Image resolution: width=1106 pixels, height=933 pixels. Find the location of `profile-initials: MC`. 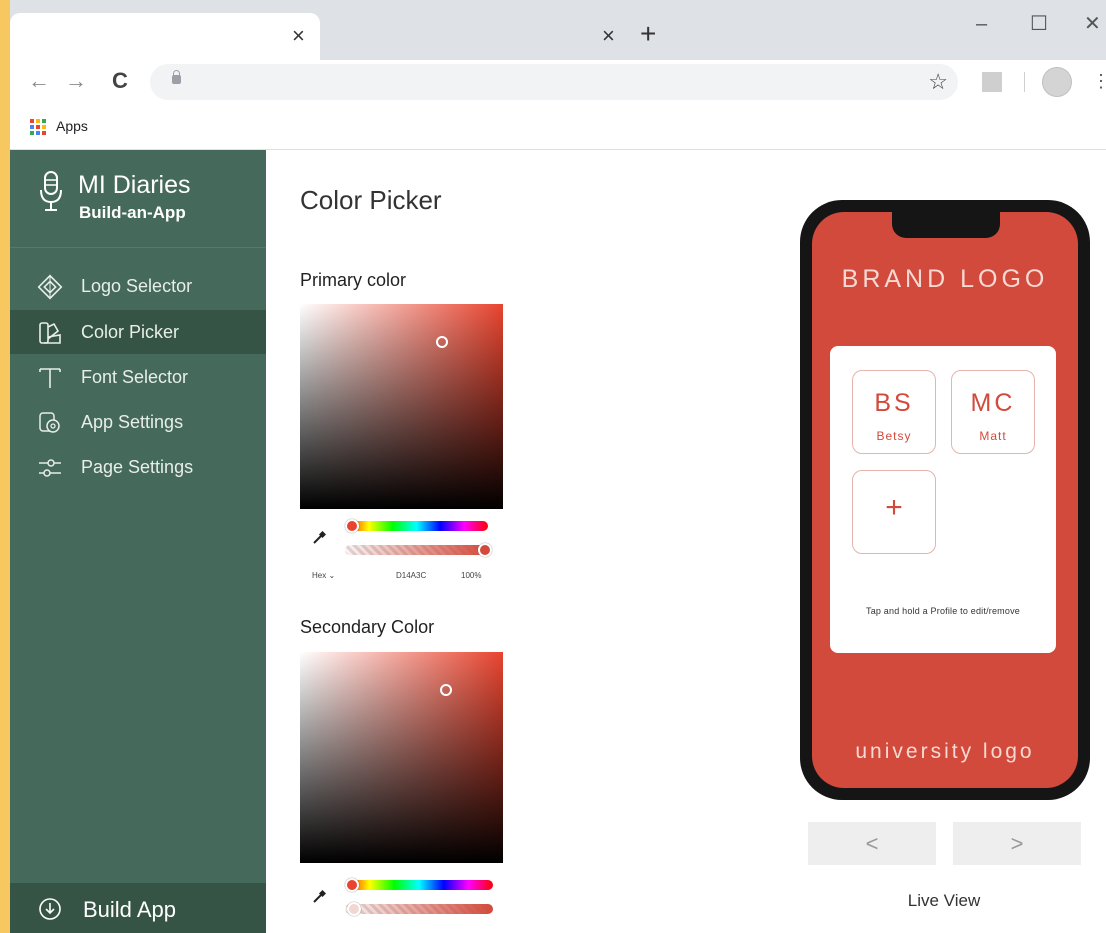

profile-initials: MC is located at coordinates (993, 403).